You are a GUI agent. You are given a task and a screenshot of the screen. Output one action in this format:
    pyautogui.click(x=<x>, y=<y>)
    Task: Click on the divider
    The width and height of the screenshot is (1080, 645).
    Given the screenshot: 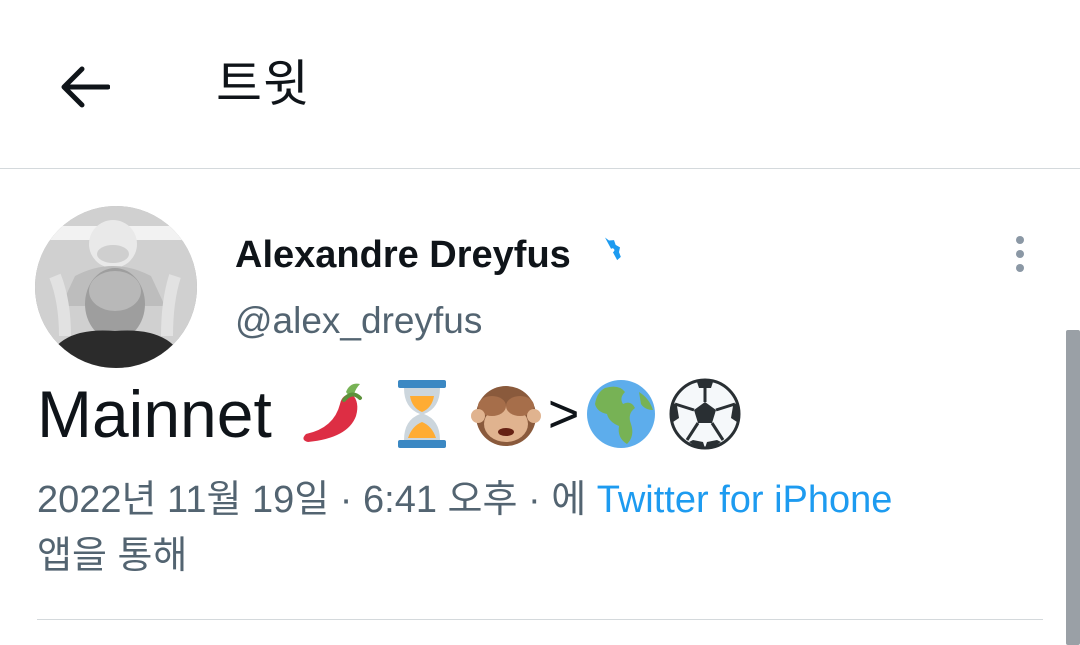 What is the action you would take?
    pyautogui.click(x=540, y=619)
    